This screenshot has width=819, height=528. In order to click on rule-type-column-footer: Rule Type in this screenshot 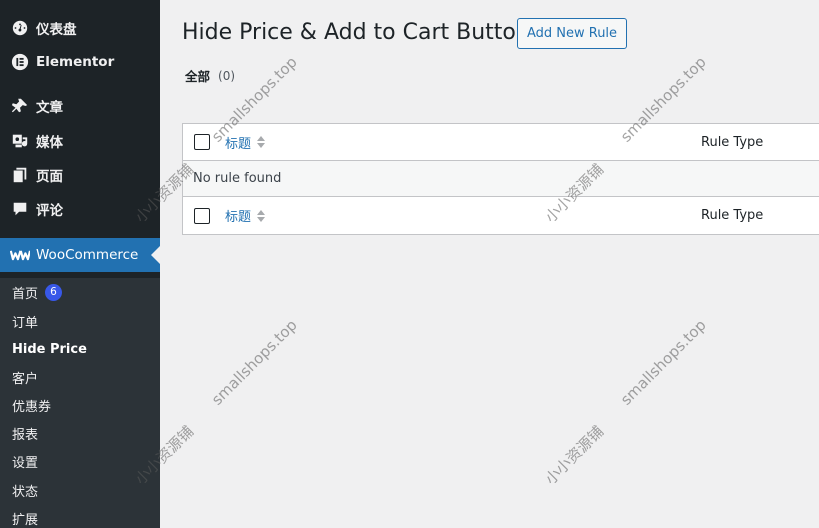, I will do `click(732, 215)`.